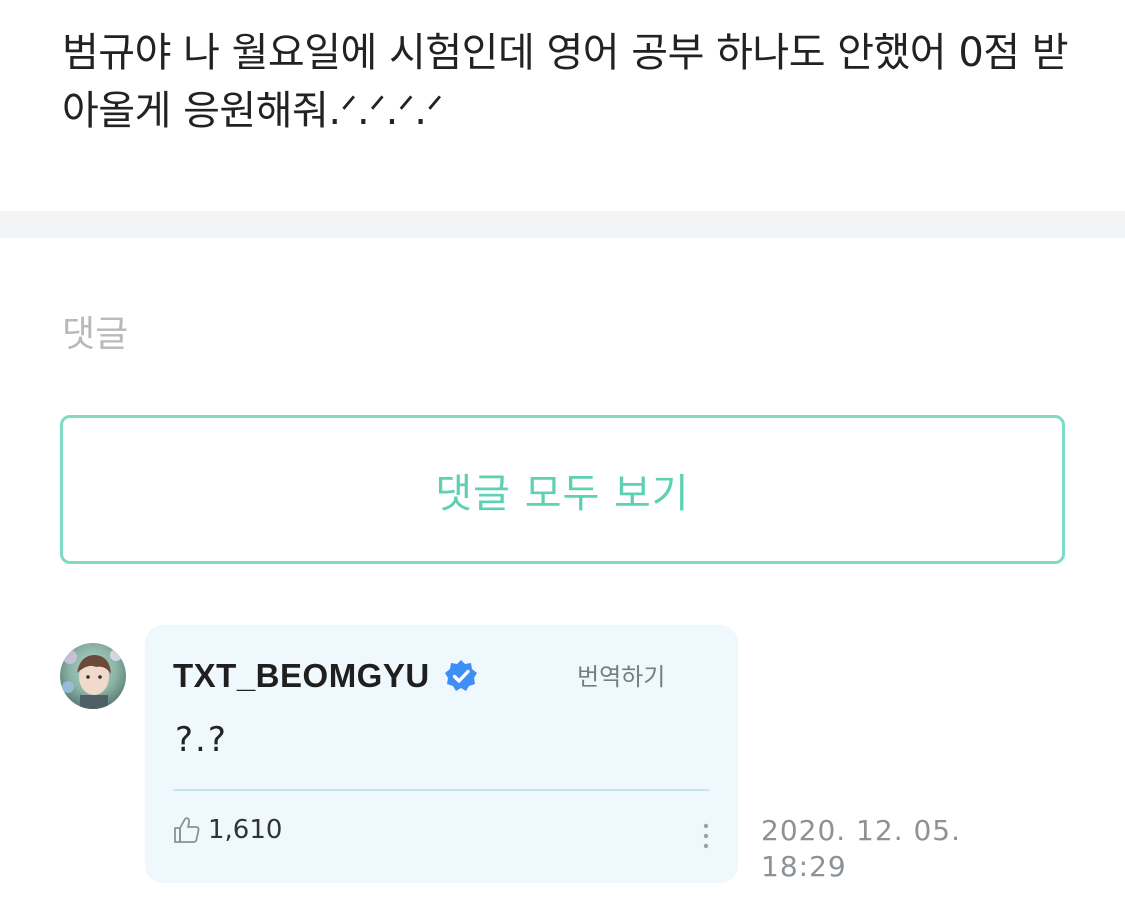  I want to click on comment-divider, so click(441, 790).